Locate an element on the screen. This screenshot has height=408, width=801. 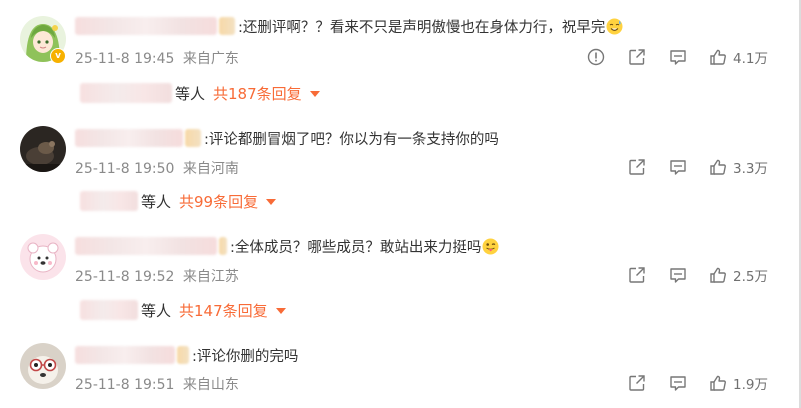
like-button: 3.3万 is located at coordinates (738, 167).